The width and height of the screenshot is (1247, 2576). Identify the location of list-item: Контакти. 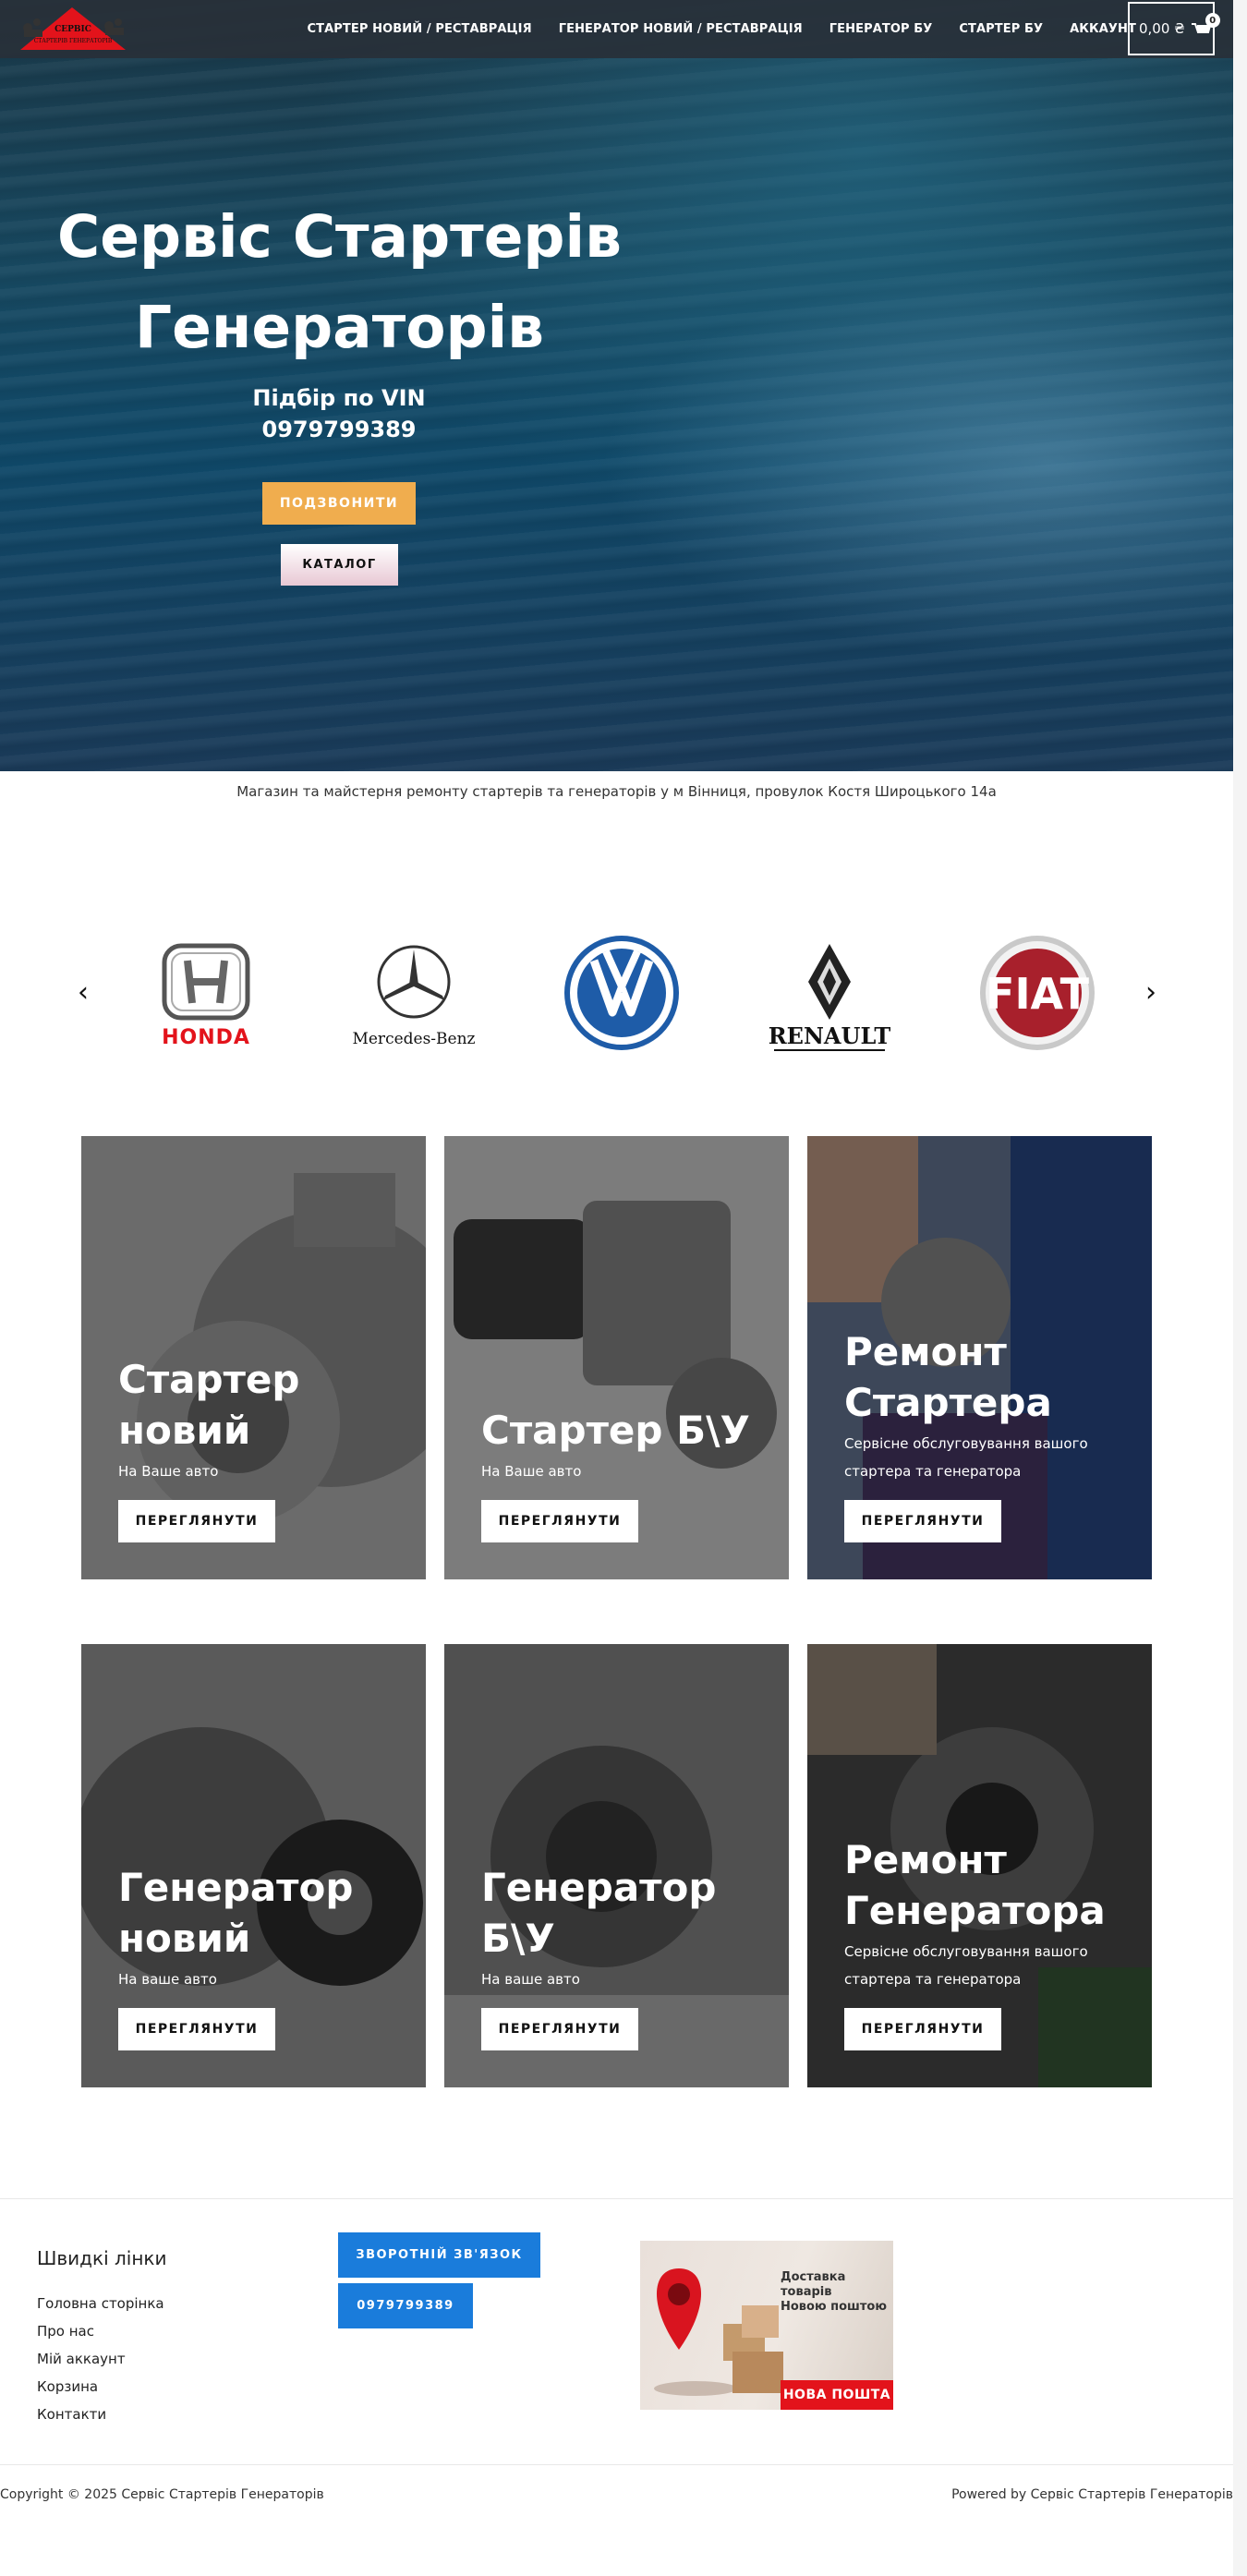
(100, 2414).